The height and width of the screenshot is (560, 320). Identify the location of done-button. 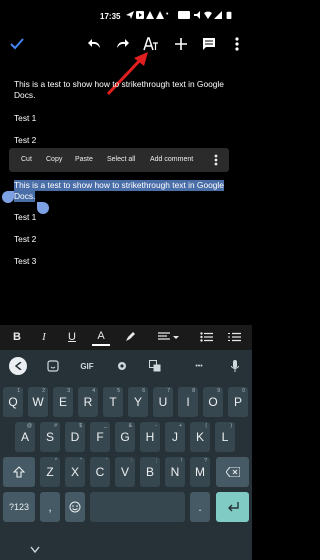
(17, 44).